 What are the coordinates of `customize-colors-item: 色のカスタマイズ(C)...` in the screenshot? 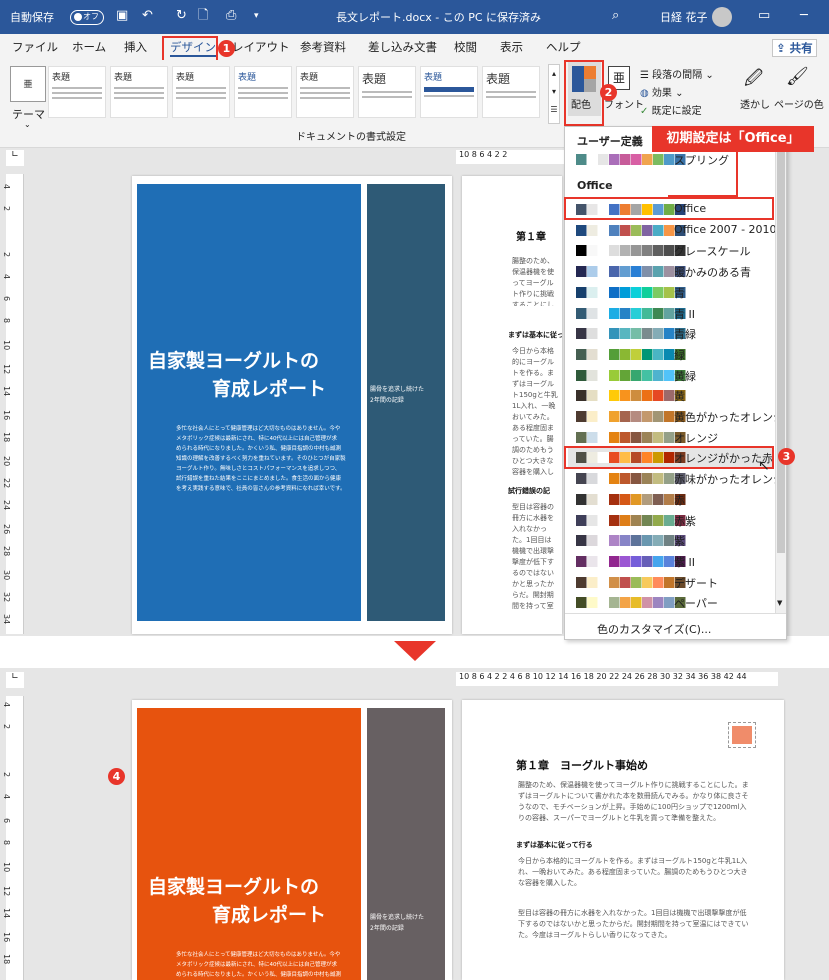 It's located at (654, 629).